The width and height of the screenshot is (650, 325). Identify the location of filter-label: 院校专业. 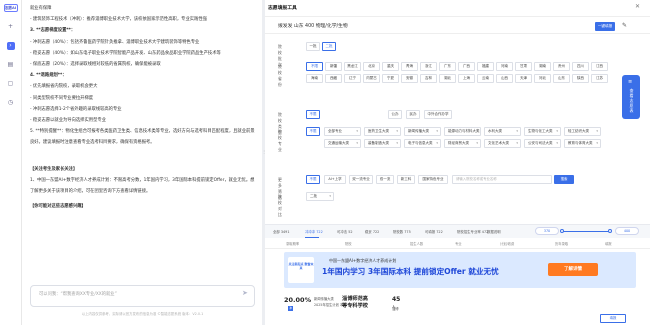
(280, 140).